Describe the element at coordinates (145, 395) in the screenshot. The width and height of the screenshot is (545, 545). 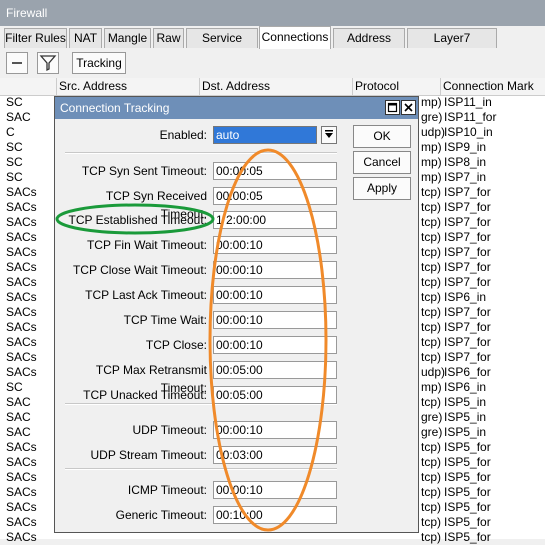
I see `timeout-label: TCP Unacked Timeout:` at that location.